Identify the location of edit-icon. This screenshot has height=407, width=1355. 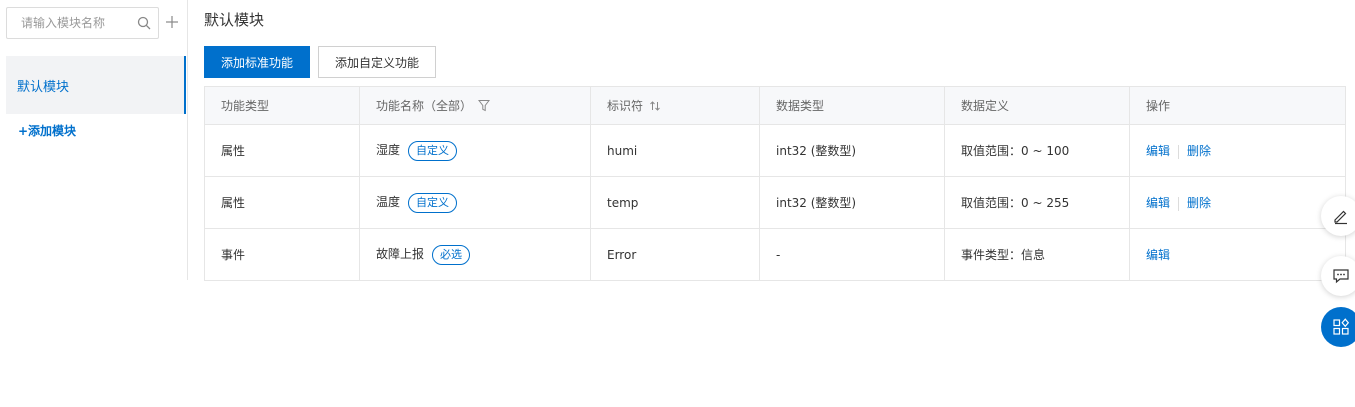
(1340, 217).